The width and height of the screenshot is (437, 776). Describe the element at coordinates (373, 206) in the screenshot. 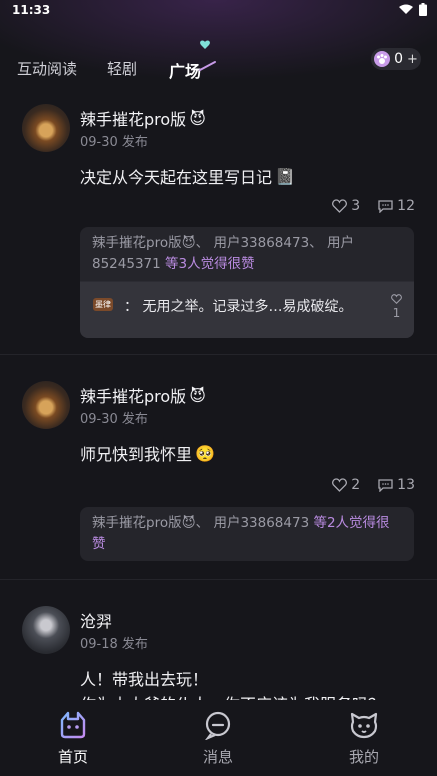

I see `post-stats: 3 12` at that location.